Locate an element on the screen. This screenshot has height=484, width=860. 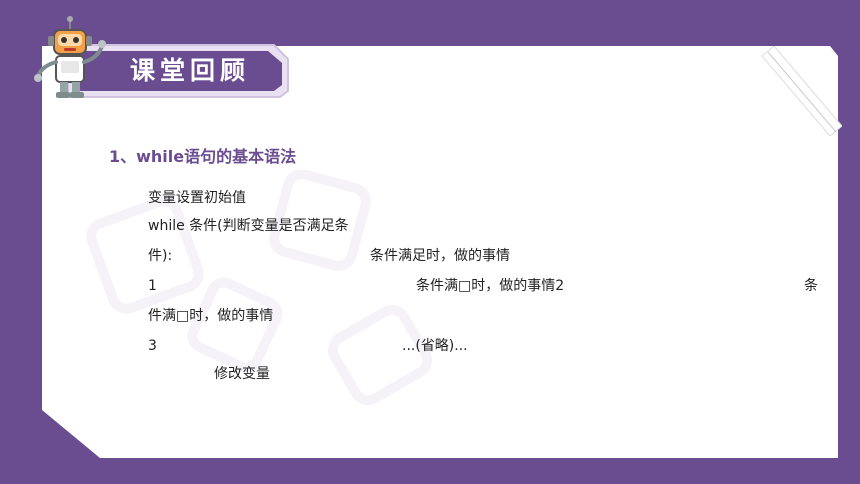
robot-icon is located at coordinates (70, 57).